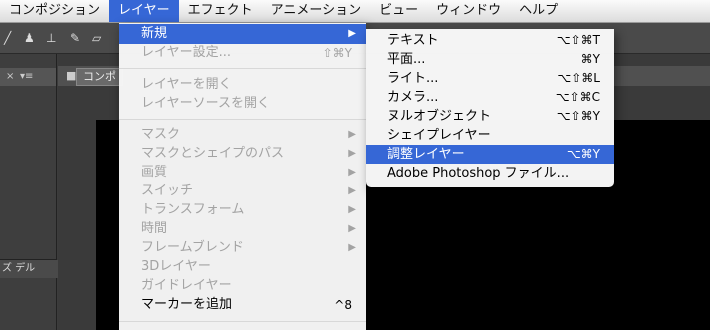  I want to click on pen-tool-icon: ╱, so click(11, 38).